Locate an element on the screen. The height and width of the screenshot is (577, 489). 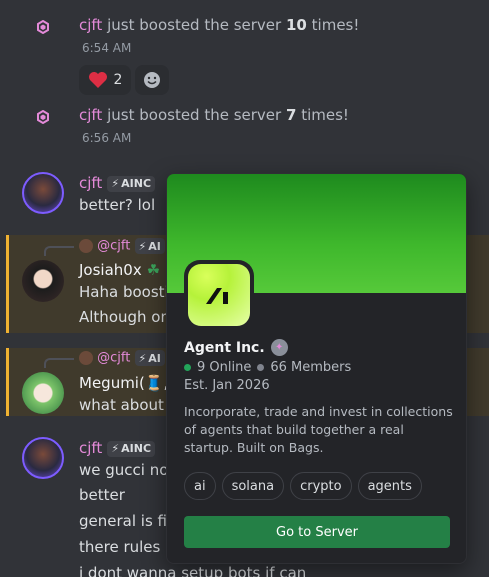
server-name: Agent Inc. is located at coordinates (224, 347).